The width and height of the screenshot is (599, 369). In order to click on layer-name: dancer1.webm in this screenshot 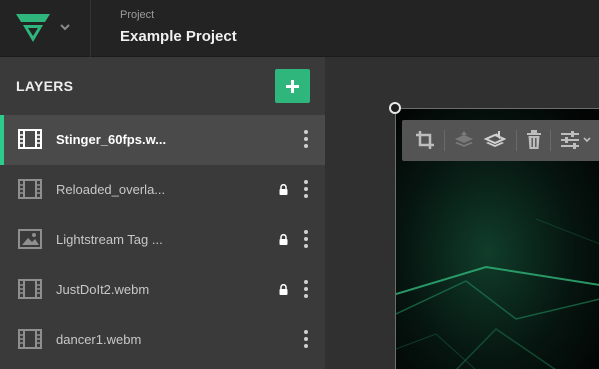, I will do `click(99, 339)`.